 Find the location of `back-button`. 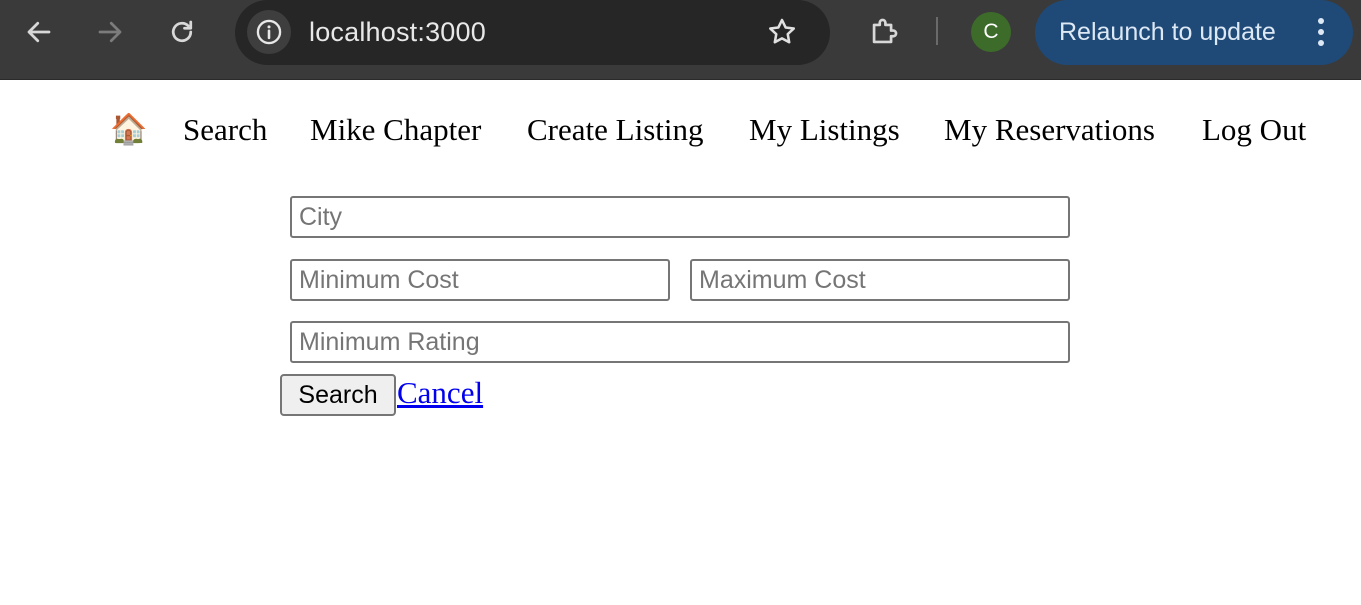

back-button is located at coordinates (39, 32).